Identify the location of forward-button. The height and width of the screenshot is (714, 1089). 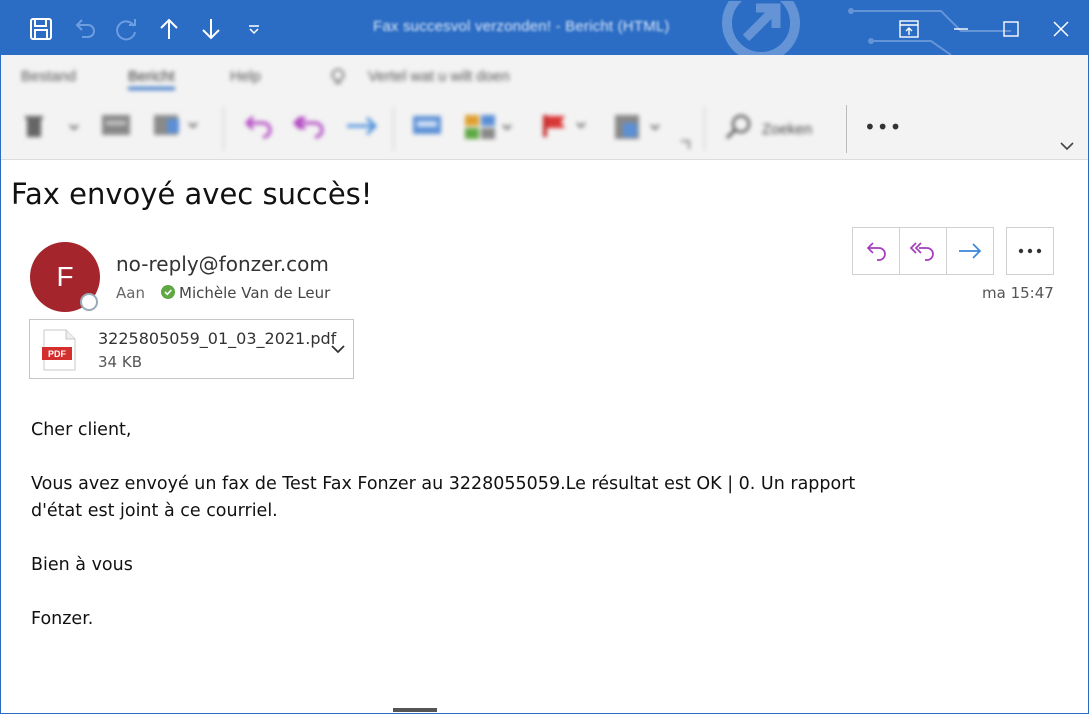
(970, 251).